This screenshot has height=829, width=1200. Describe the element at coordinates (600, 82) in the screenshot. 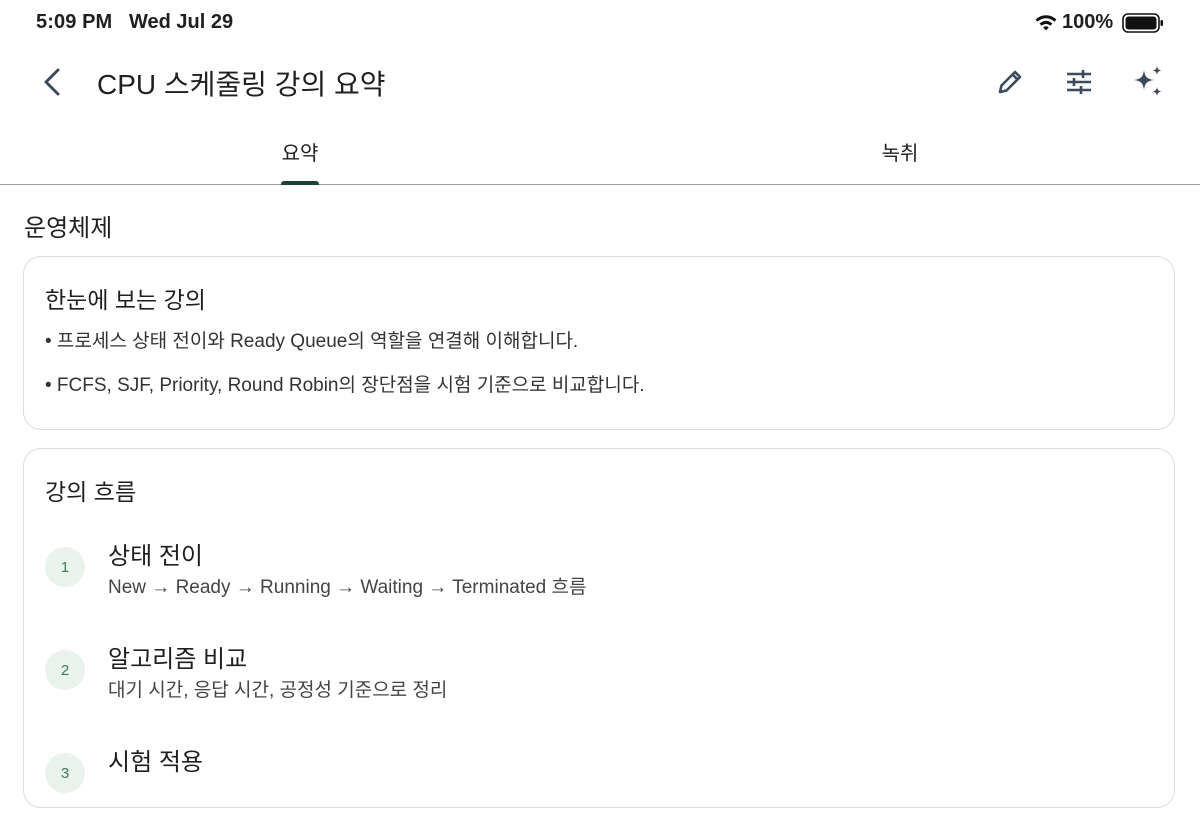

I see `app-bar: CPU 스케줄링 강의 요약` at that location.